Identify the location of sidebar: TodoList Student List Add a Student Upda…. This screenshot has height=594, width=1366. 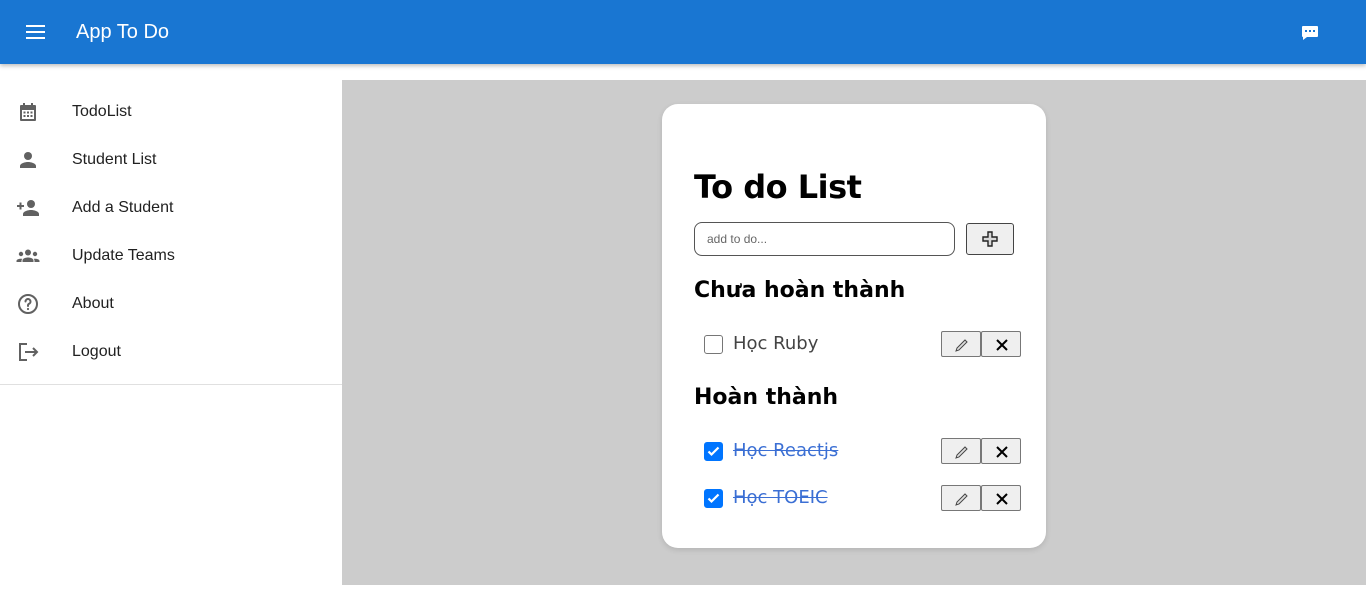
(171, 232).